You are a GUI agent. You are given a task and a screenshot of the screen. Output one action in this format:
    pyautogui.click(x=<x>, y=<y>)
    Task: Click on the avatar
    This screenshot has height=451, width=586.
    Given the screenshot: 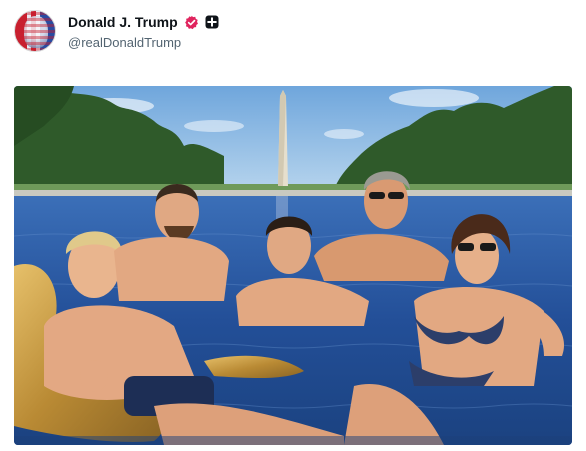 What is the action you would take?
    pyautogui.click(x=35, y=31)
    